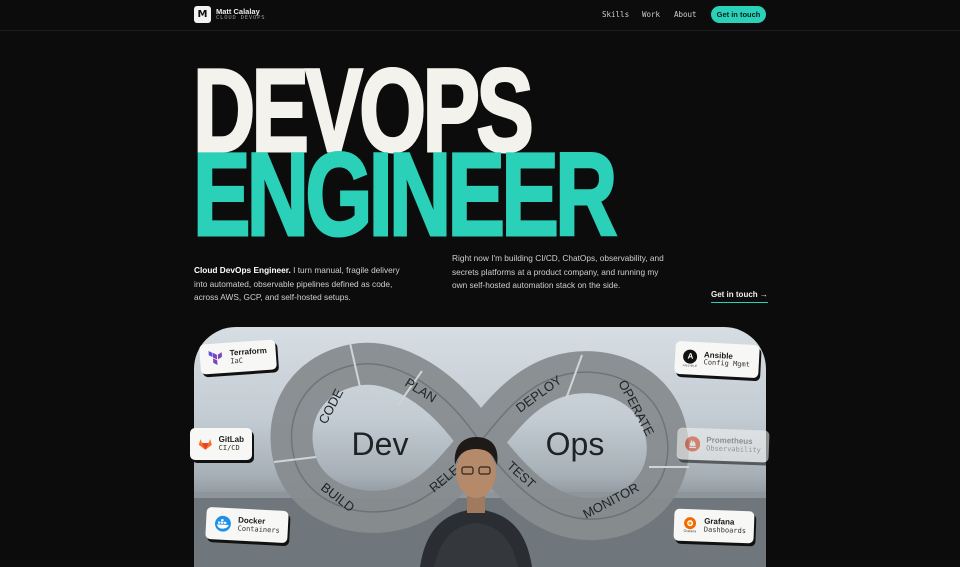 This screenshot has height=567, width=960. I want to click on badge-terraform: Terraform IaC, so click(238, 357).